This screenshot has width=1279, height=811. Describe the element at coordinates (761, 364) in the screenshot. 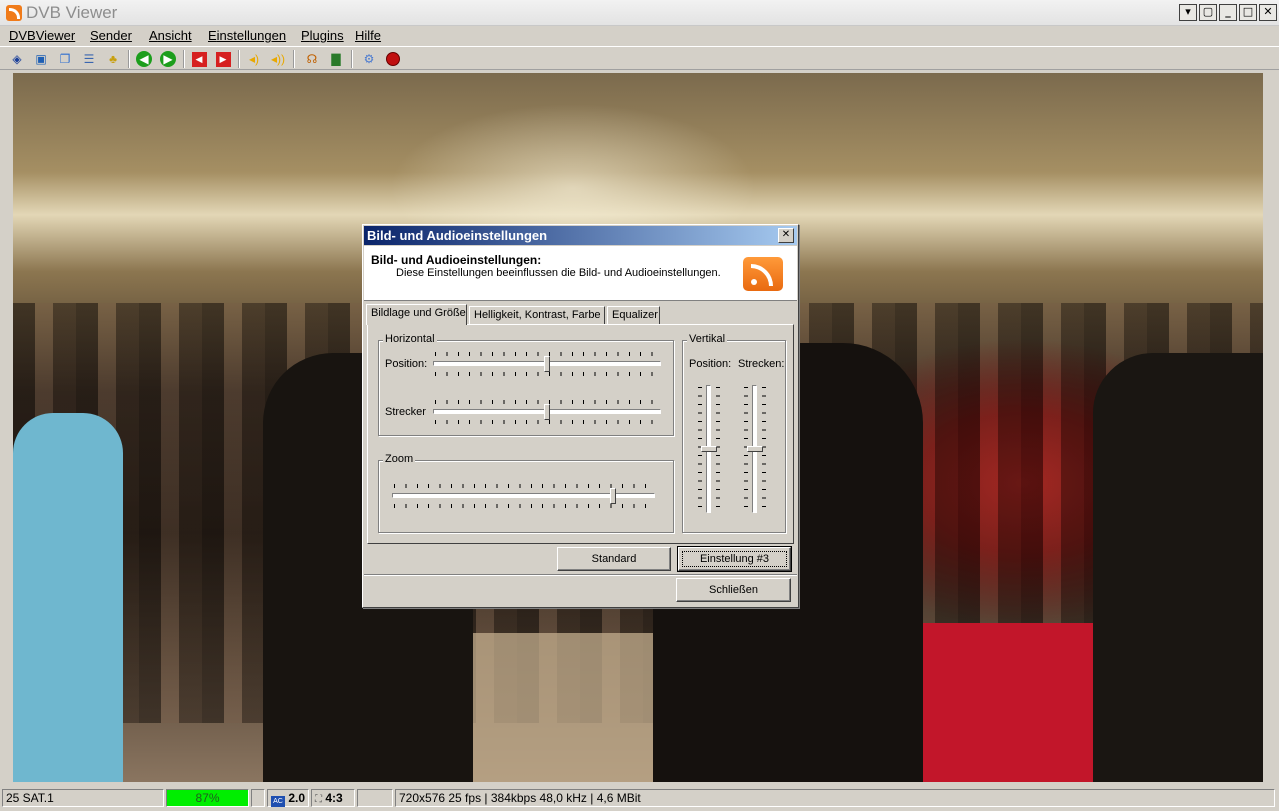

I see `v-stretch-label: Strecken:` at that location.